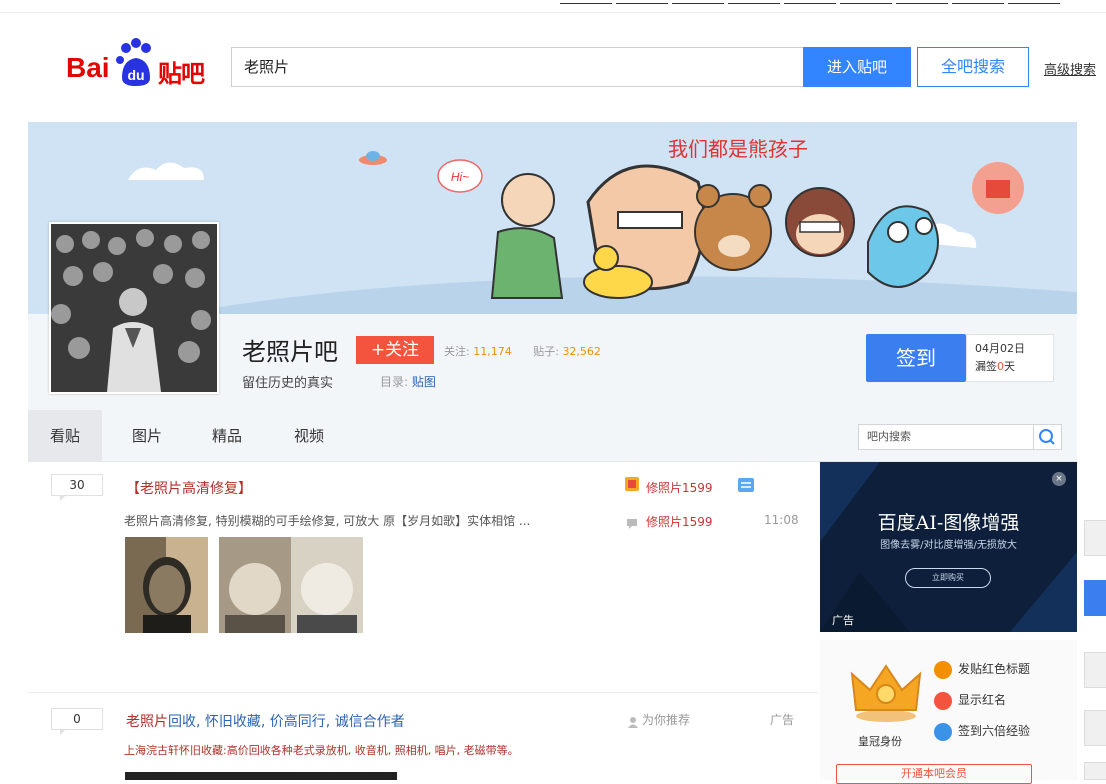 The height and width of the screenshot is (784, 1106). What do you see at coordinates (782, 720) in the screenshot?
I see `ad-tag: 广告` at bounding box center [782, 720].